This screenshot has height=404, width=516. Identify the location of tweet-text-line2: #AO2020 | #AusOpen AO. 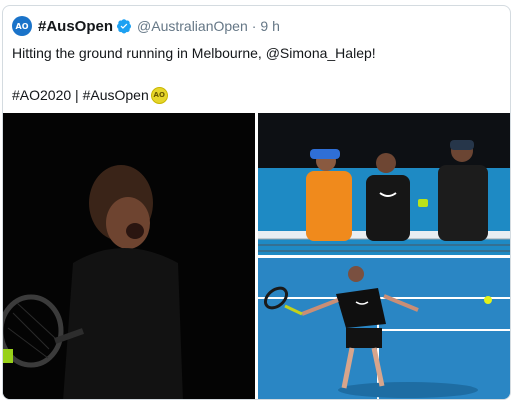
(90, 95).